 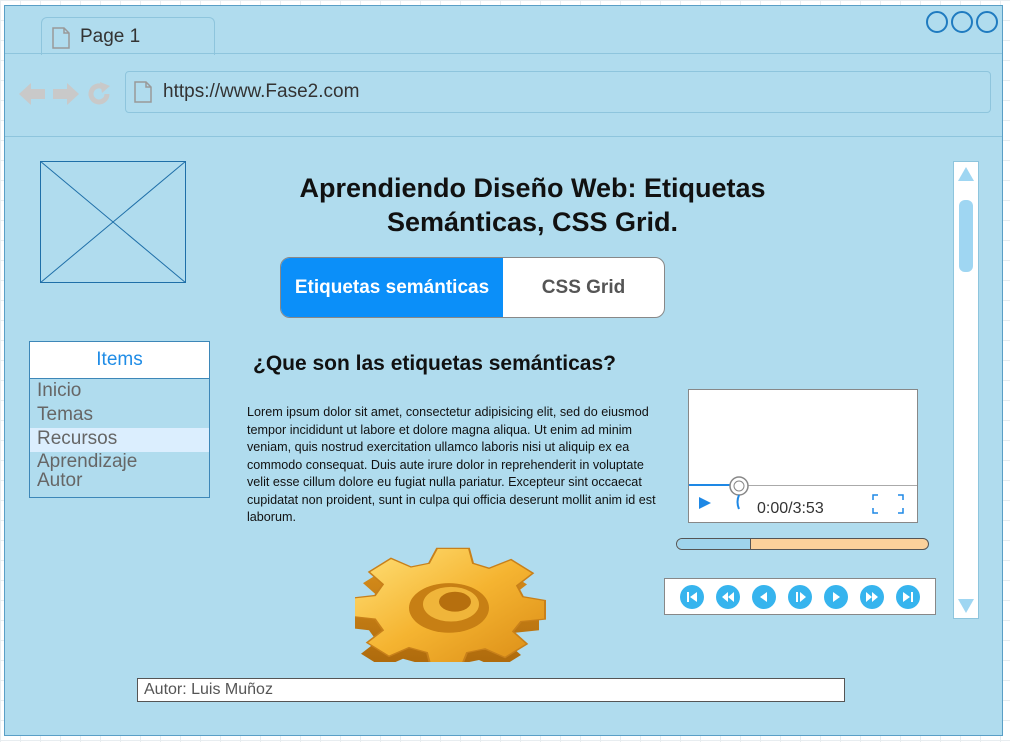 I want to click on scroll-down-arrow-icon, so click(x=966, y=606).